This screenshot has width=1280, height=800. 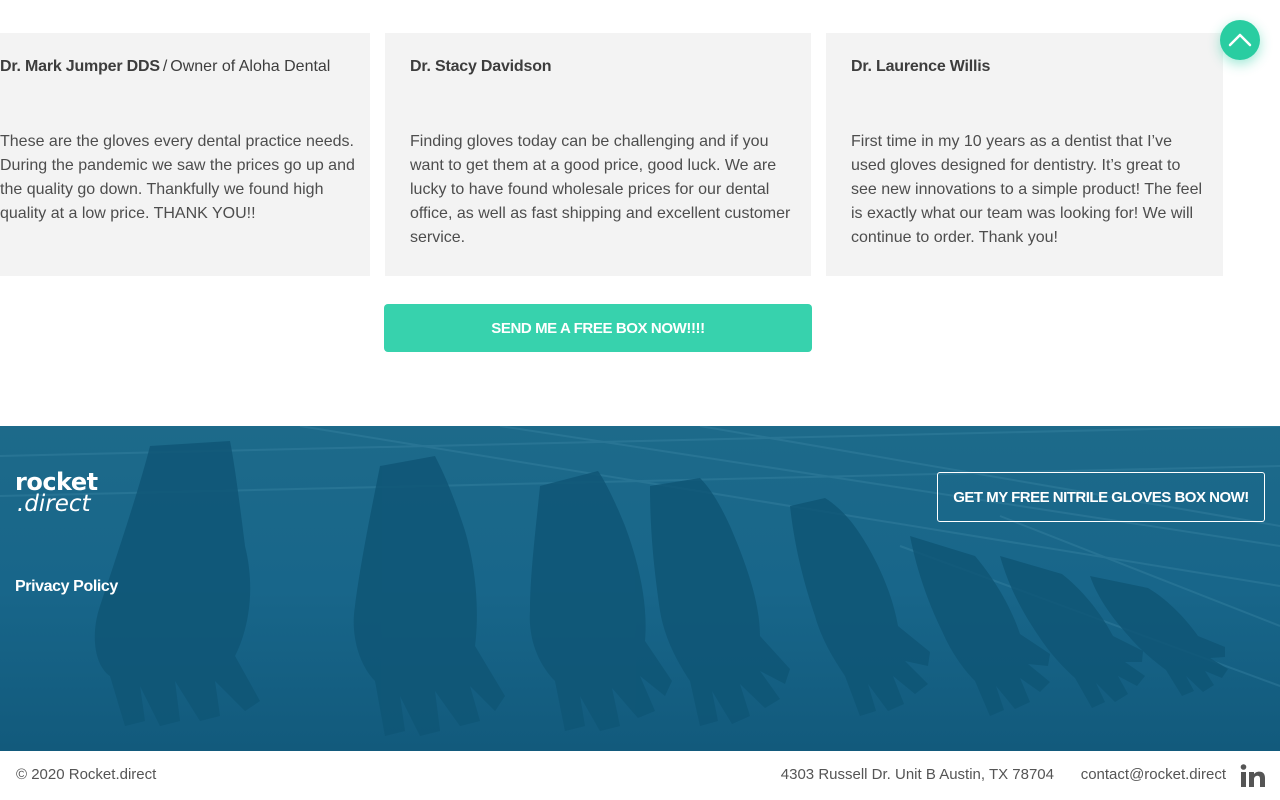 What do you see at coordinates (250, 66) in the screenshot?
I see `testimonial-author-role: Owner of Aloha Dental` at bounding box center [250, 66].